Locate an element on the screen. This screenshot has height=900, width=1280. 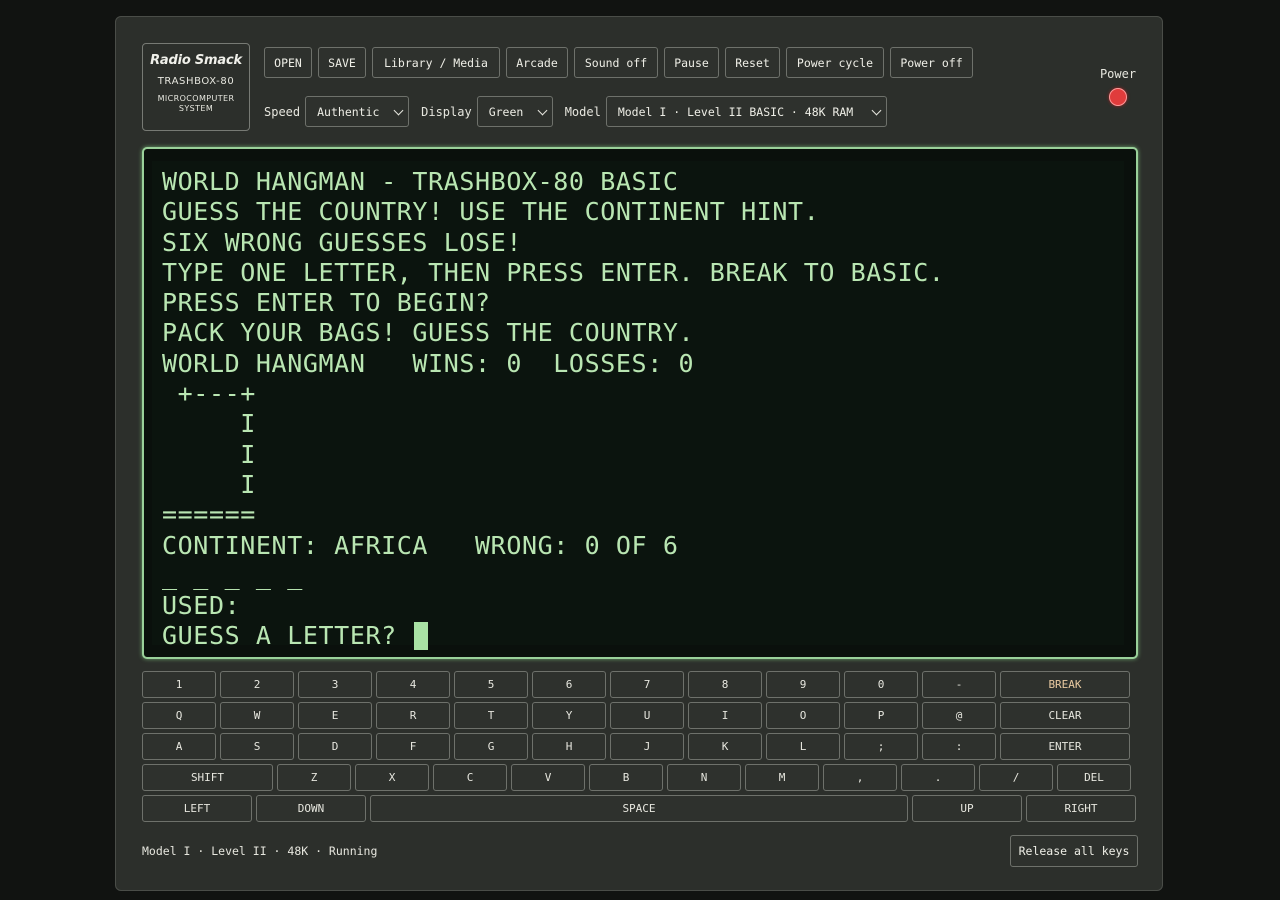
reset-button: Reset is located at coordinates (752, 62).